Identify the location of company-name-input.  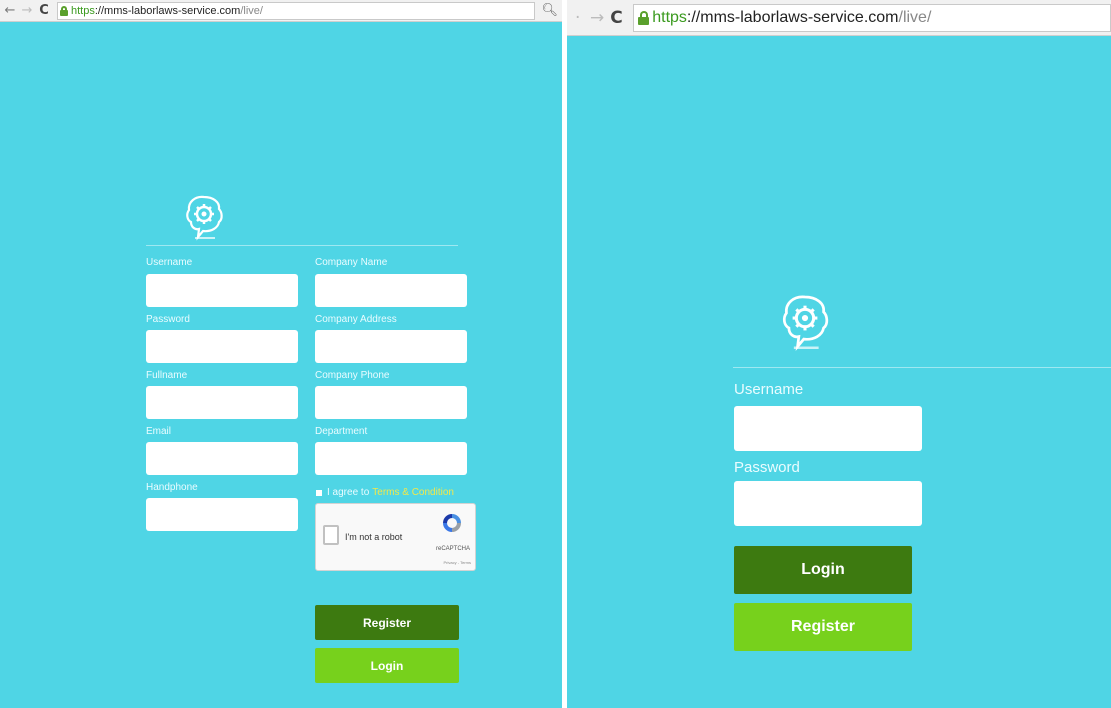
(391, 290).